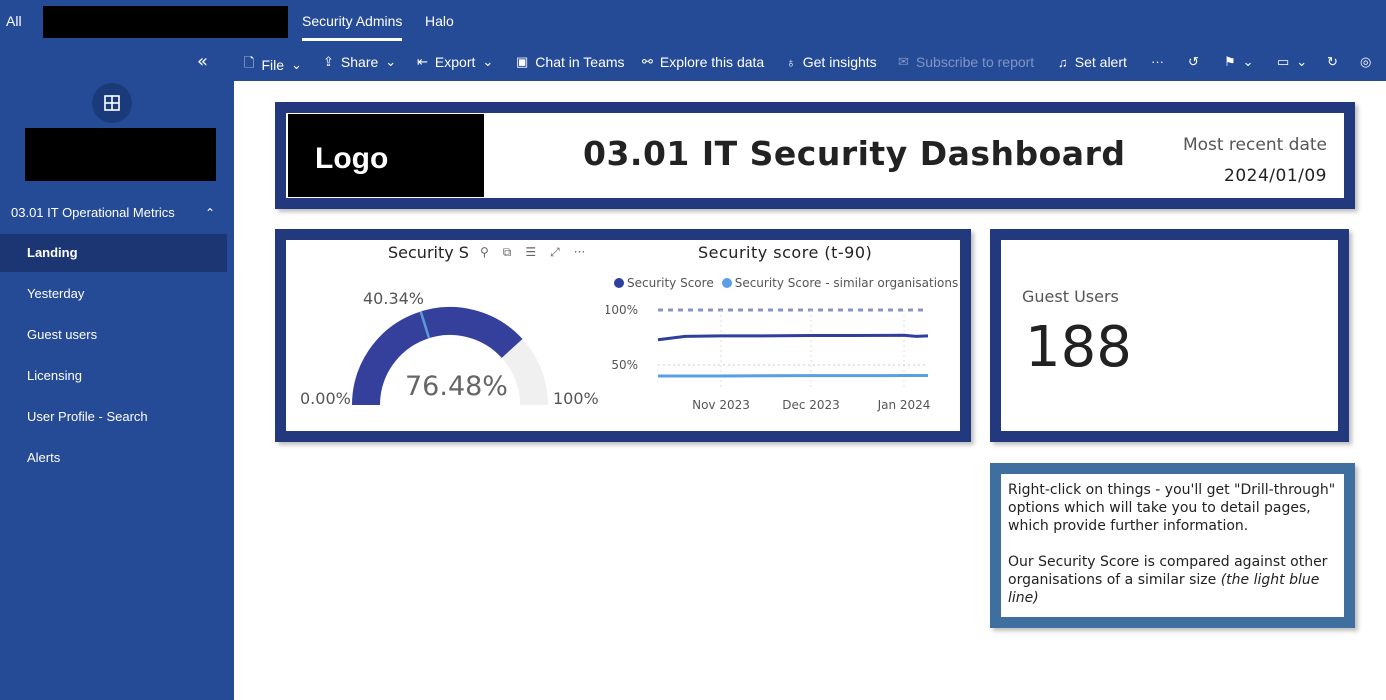 The width and height of the screenshot is (1386, 700). What do you see at coordinates (1292, 62) in the screenshot?
I see `view-button: ▭ ⌄` at bounding box center [1292, 62].